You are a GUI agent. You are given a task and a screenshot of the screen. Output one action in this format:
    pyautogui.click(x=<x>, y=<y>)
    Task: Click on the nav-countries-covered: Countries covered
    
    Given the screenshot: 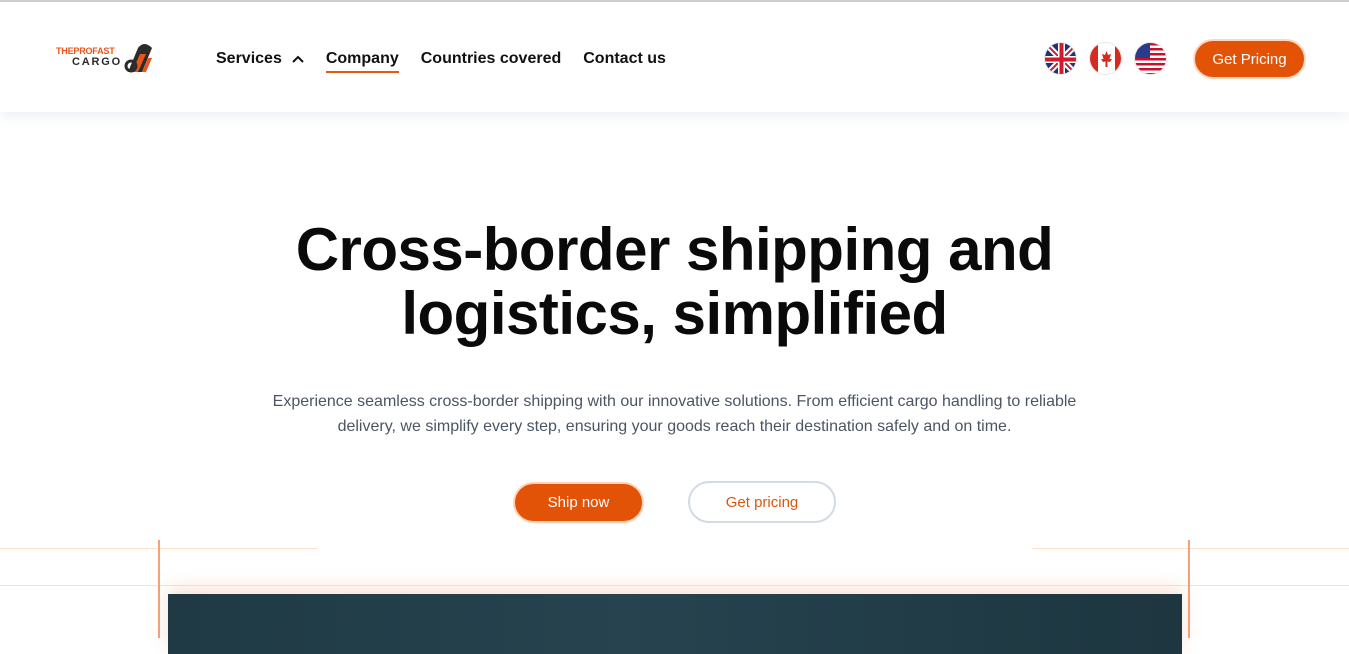 What is the action you would take?
    pyautogui.click(x=491, y=59)
    